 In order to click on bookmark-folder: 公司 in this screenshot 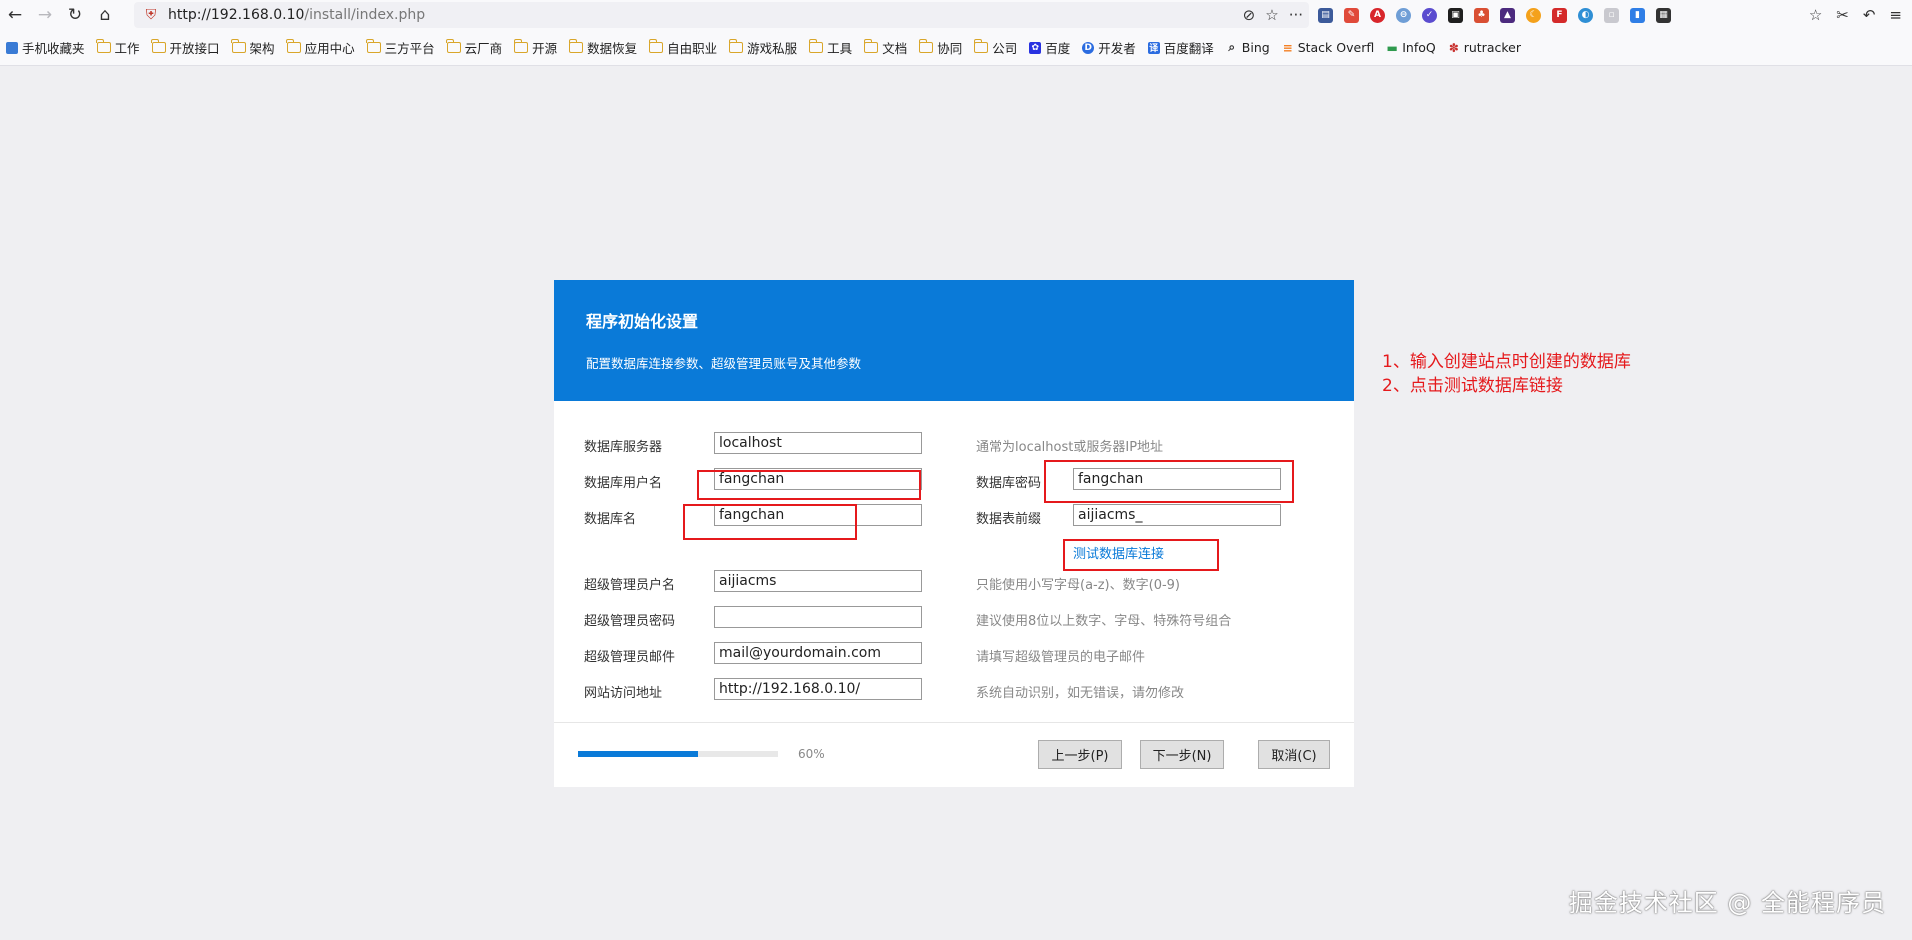, I will do `click(995, 47)`.